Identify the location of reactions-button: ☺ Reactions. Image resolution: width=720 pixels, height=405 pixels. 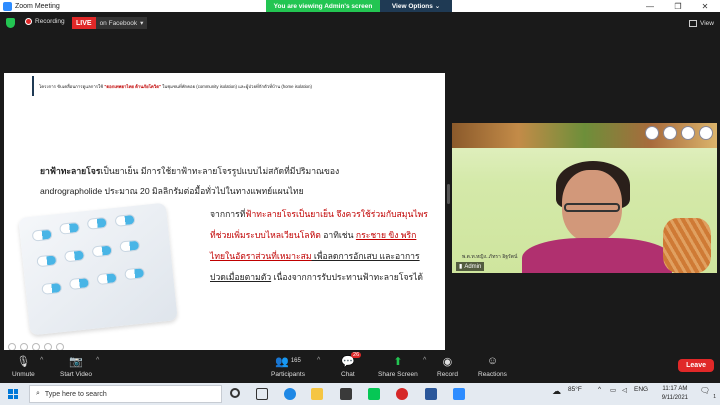
(492, 366).